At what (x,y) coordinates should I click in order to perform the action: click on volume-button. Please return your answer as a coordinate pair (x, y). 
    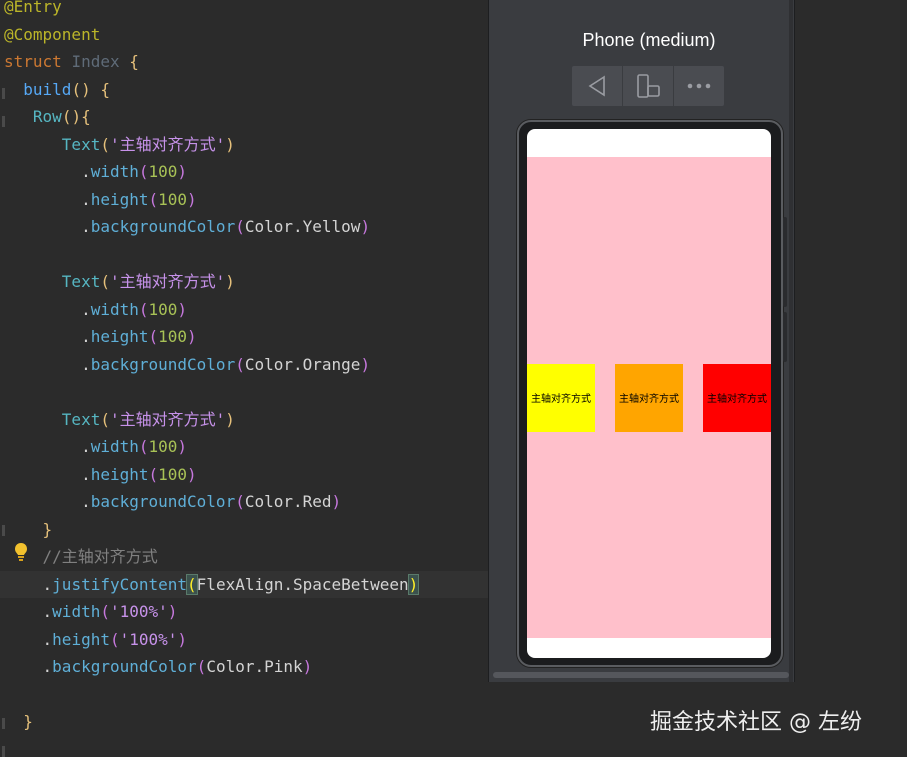
    Looking at the image, I should click on (785, 262).